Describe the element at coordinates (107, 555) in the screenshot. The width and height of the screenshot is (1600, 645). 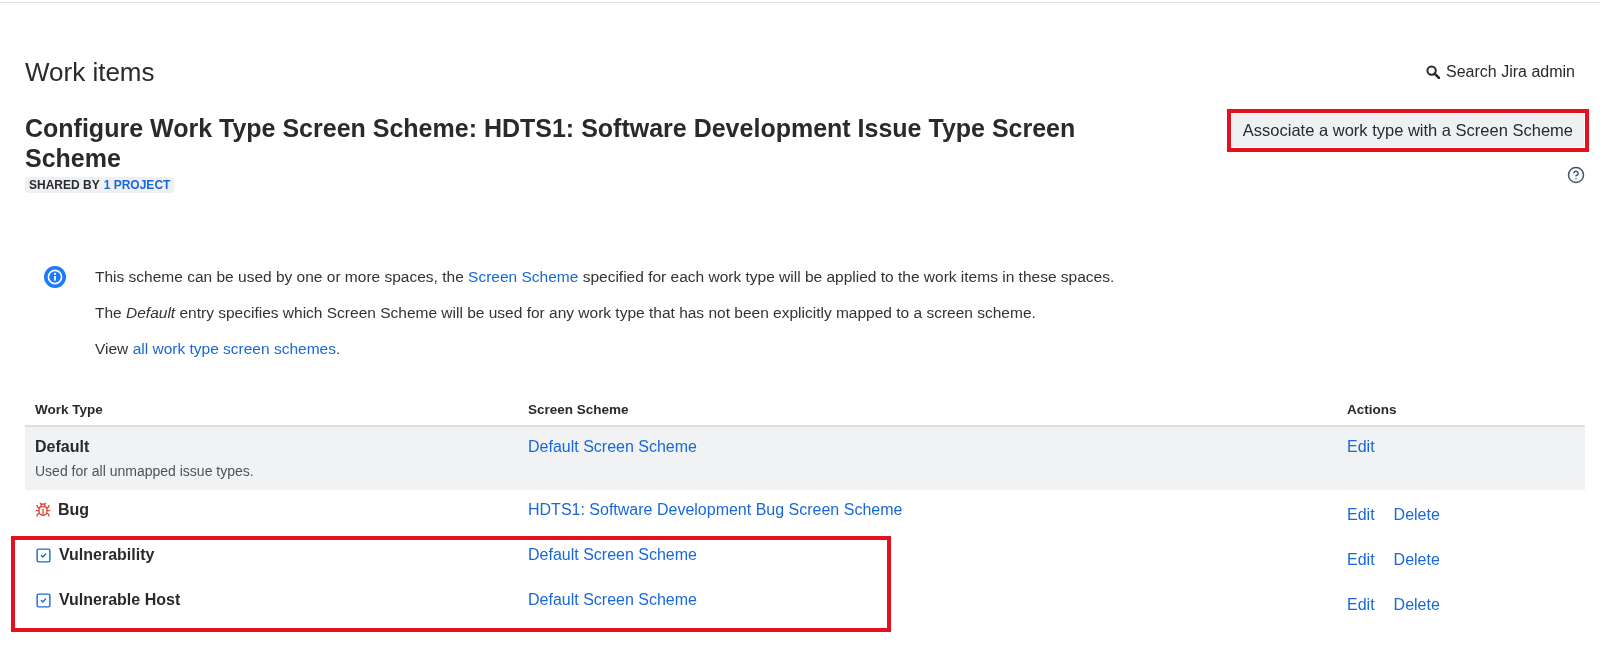
I see `work-type-name: Vulnerability` at that location.